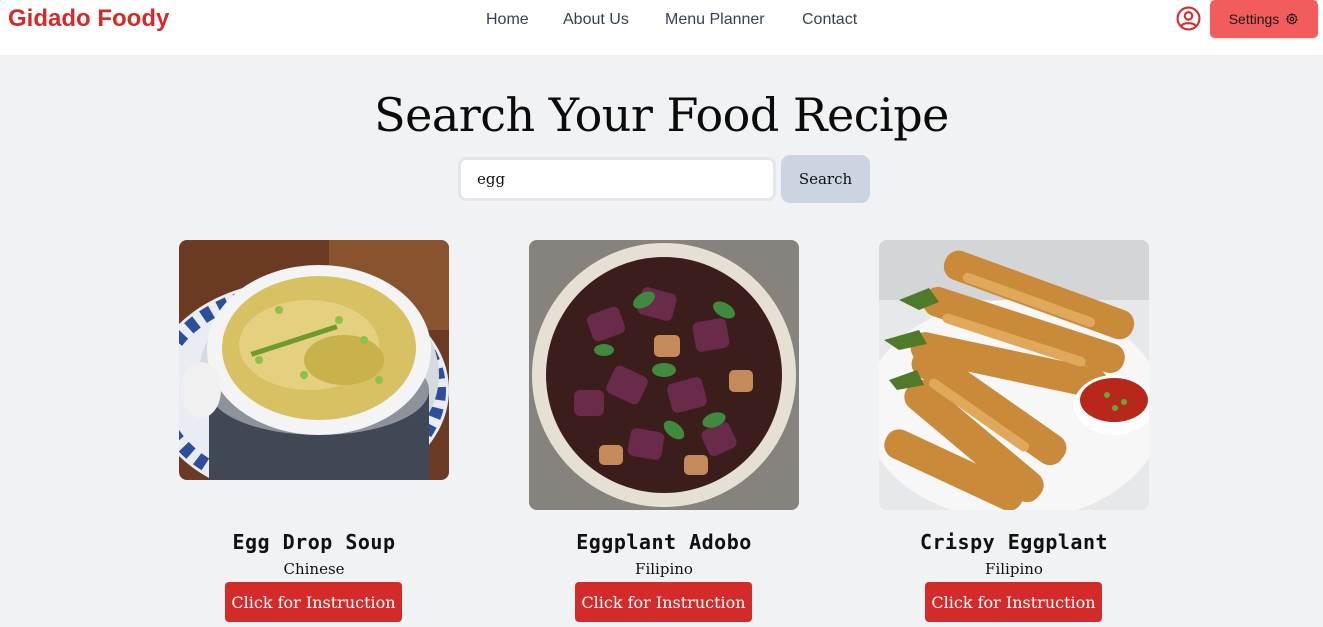  What do you see at coordinates (825, 179) in the screenshot?
I see `search-button: Search` at bounding box center [825, 179].